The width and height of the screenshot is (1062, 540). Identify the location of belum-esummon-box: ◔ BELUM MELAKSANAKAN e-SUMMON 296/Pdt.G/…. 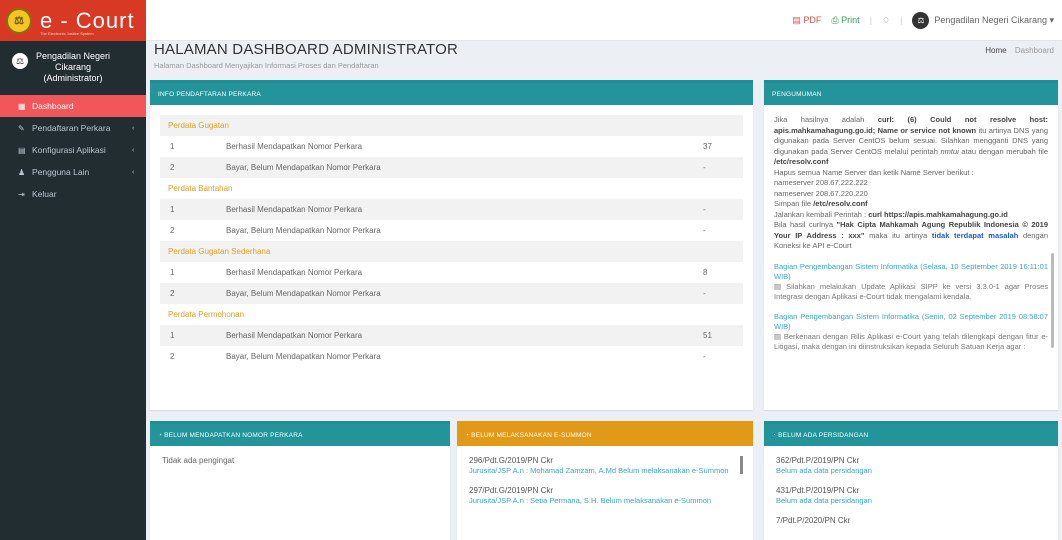
(605, 480).